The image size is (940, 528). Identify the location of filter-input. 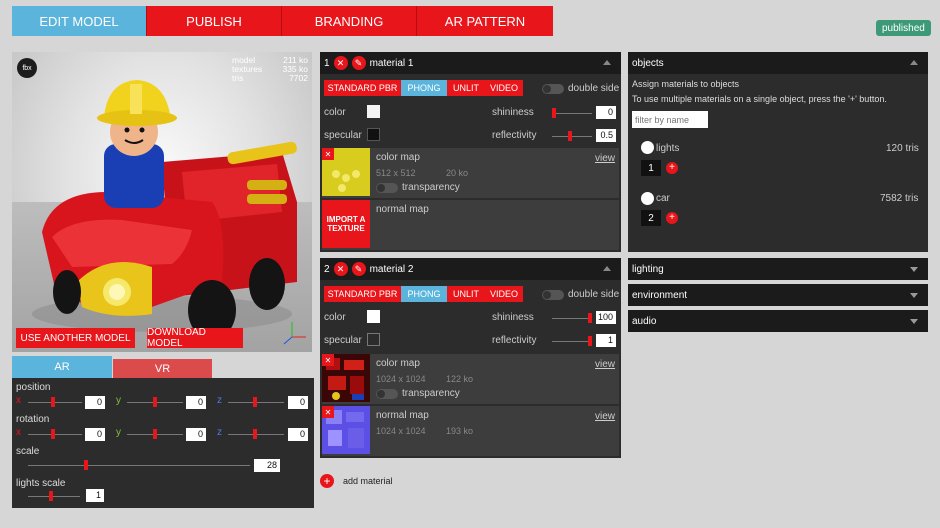
(670, 119).